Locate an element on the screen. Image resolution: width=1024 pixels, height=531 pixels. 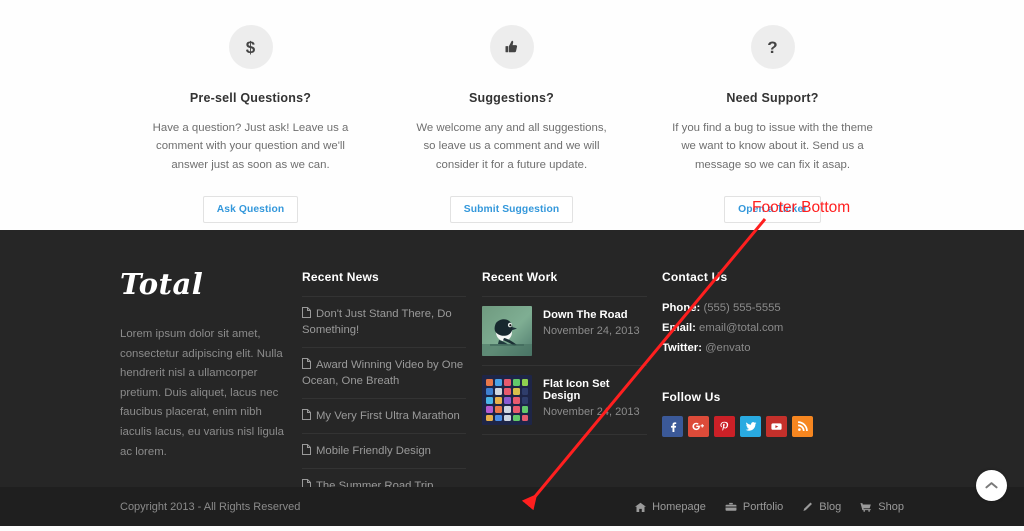
footer-nav-blog: Blog is located at coordinates (821, 507).